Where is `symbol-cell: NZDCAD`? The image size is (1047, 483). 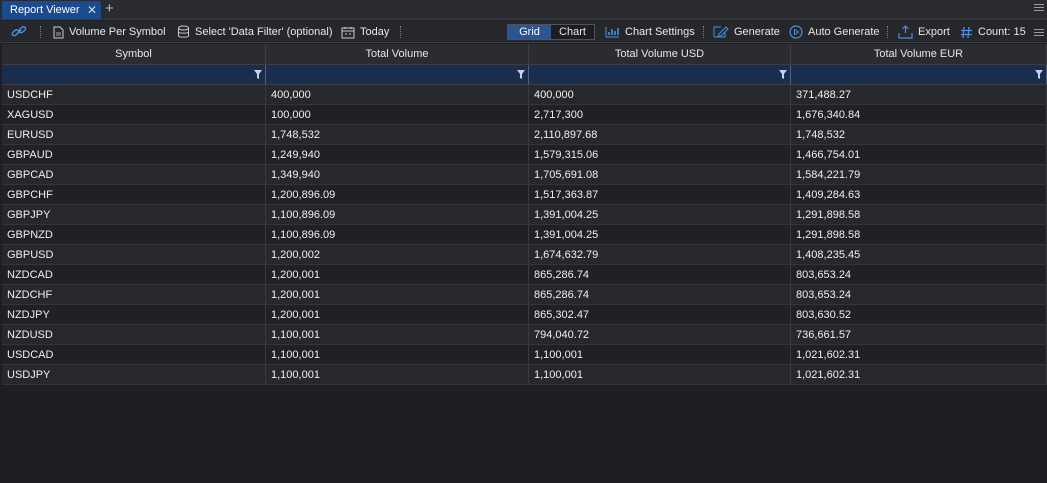
symbol-cell: NZDCAD is located at coordinates (134, 274).